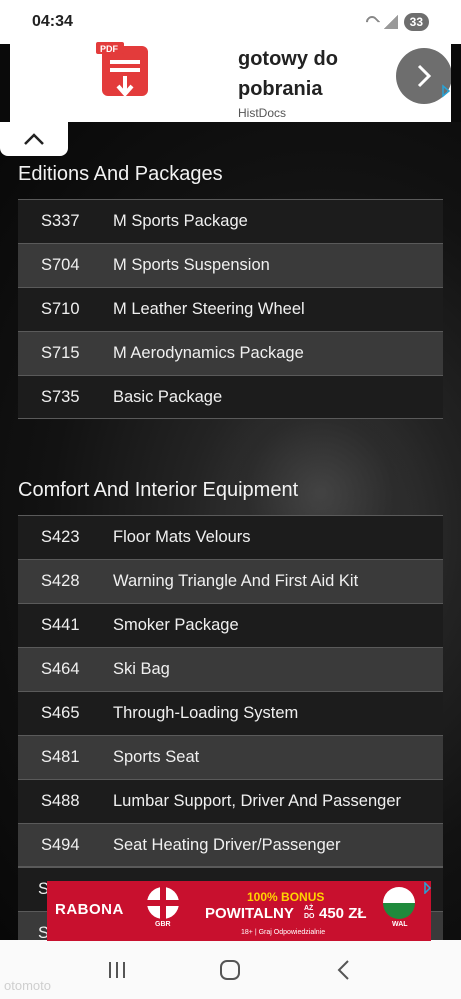  What do you see at coordinates (122, 70) in the screenshot?
I see `pdf-icon: PDF` at bounding box center [122, 70].